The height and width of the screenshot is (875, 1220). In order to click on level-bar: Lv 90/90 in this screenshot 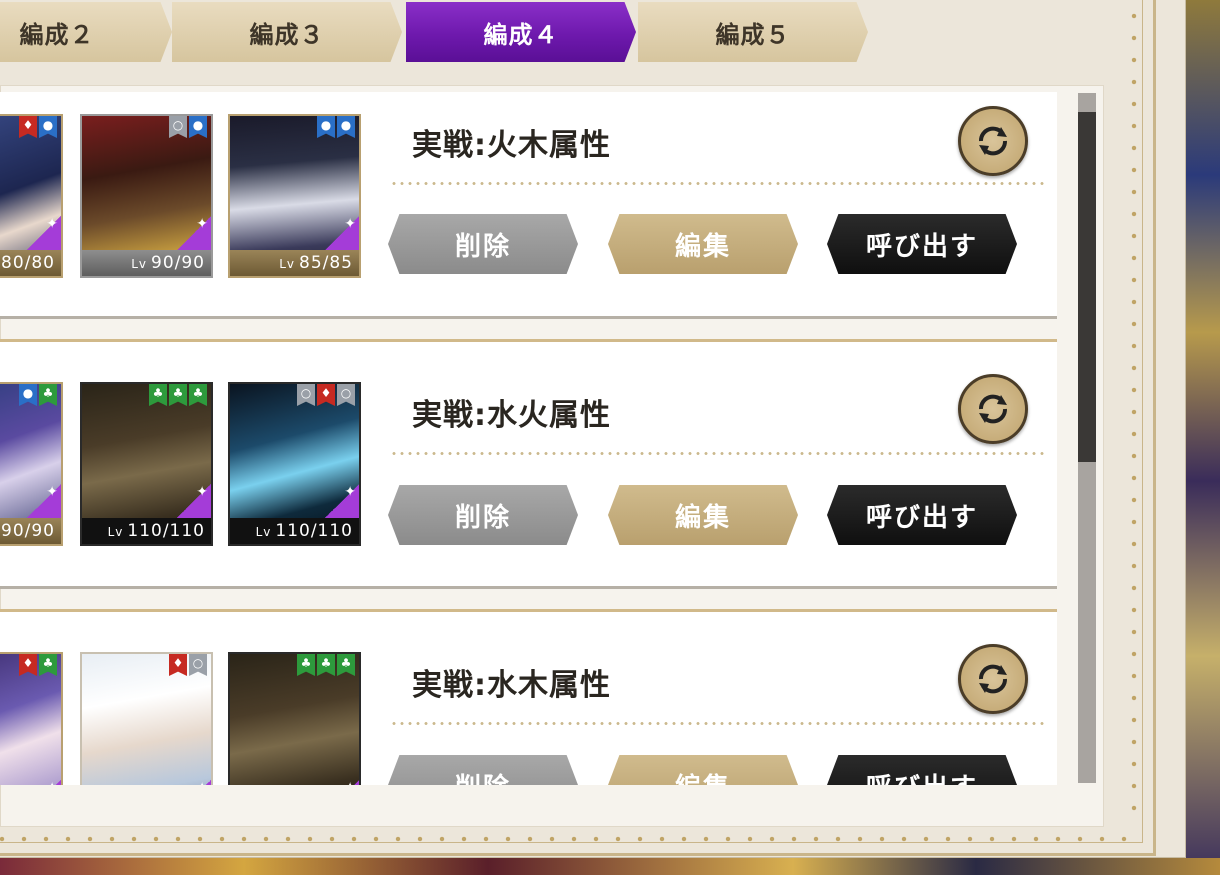, I will do `click(146, 263)`.